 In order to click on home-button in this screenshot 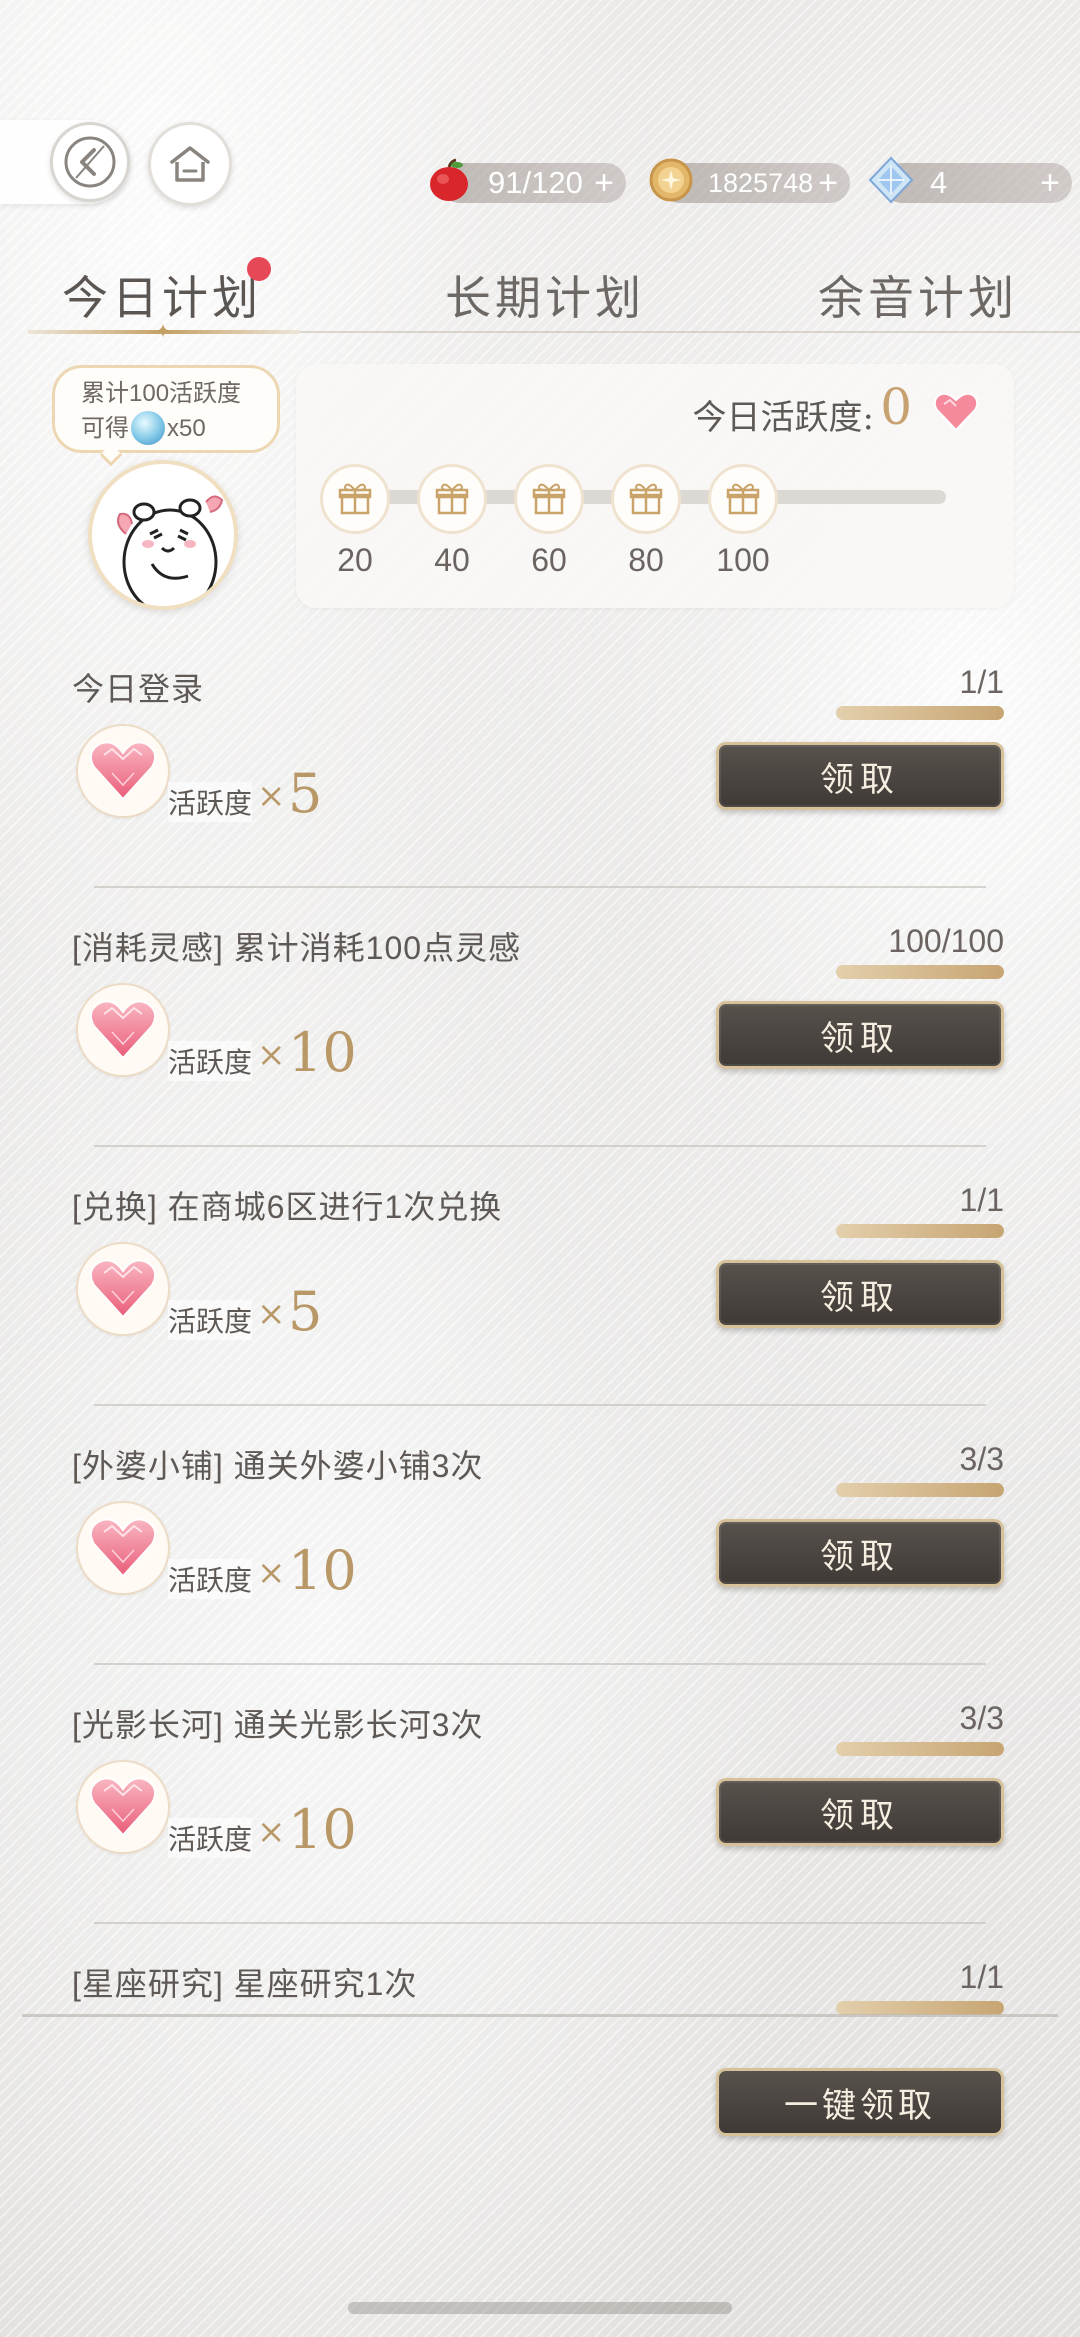, I will do `click(190, 164)`.